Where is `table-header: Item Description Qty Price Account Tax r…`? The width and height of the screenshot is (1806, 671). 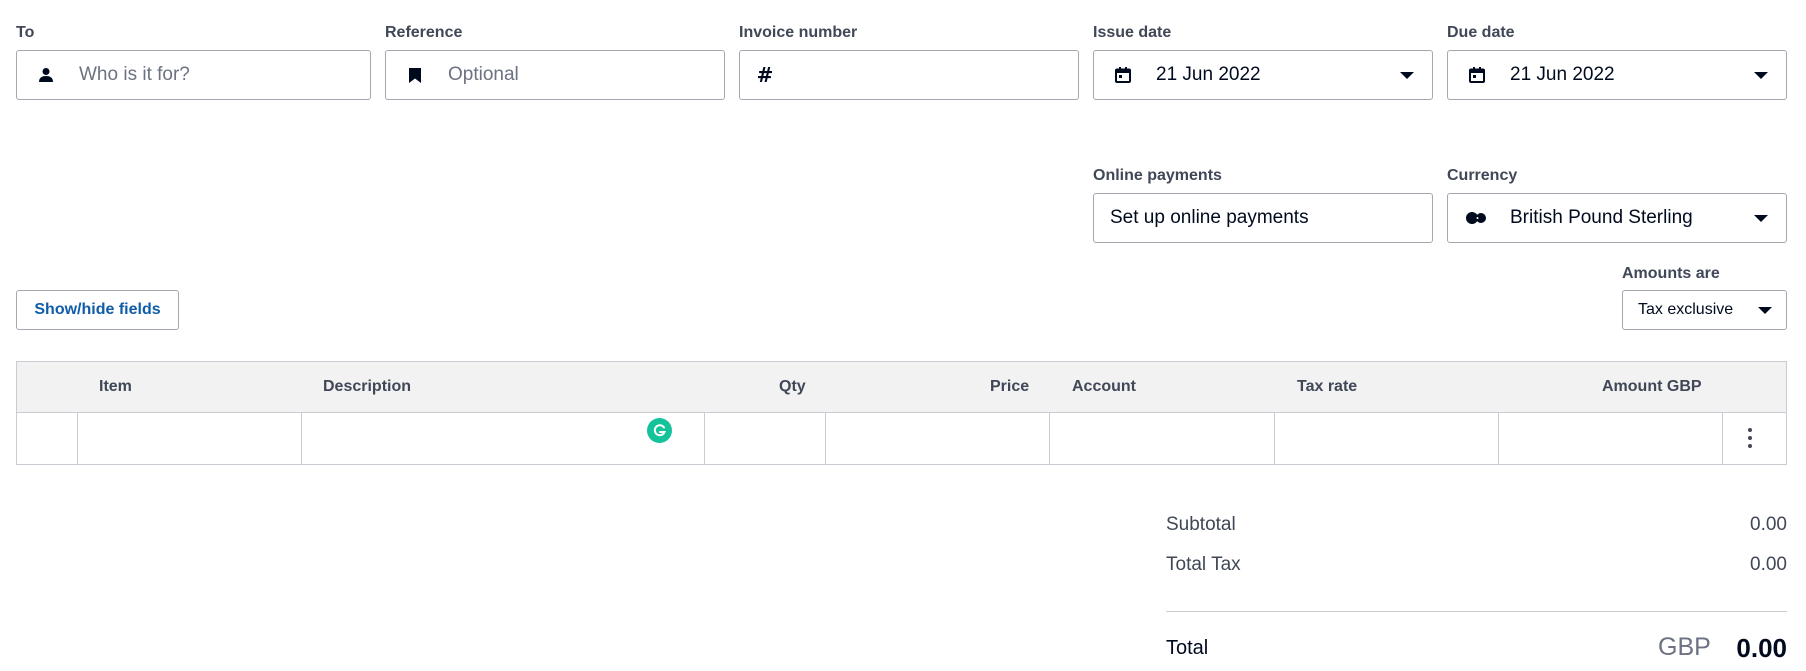 table-header: Item Description Qty Price Account Tax r… is located at coordinates (901, 387).